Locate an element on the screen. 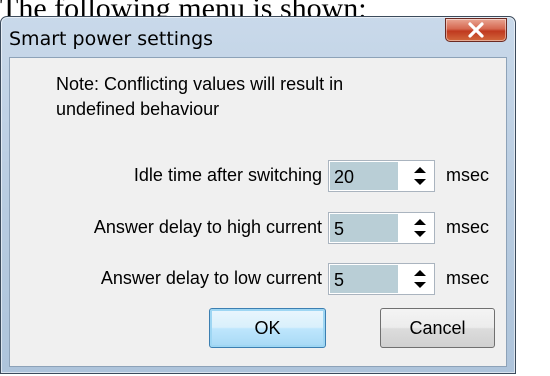 This screenshot has width=550, height=376. idle-time-spin-arrows is located at coordinates (420, 176).